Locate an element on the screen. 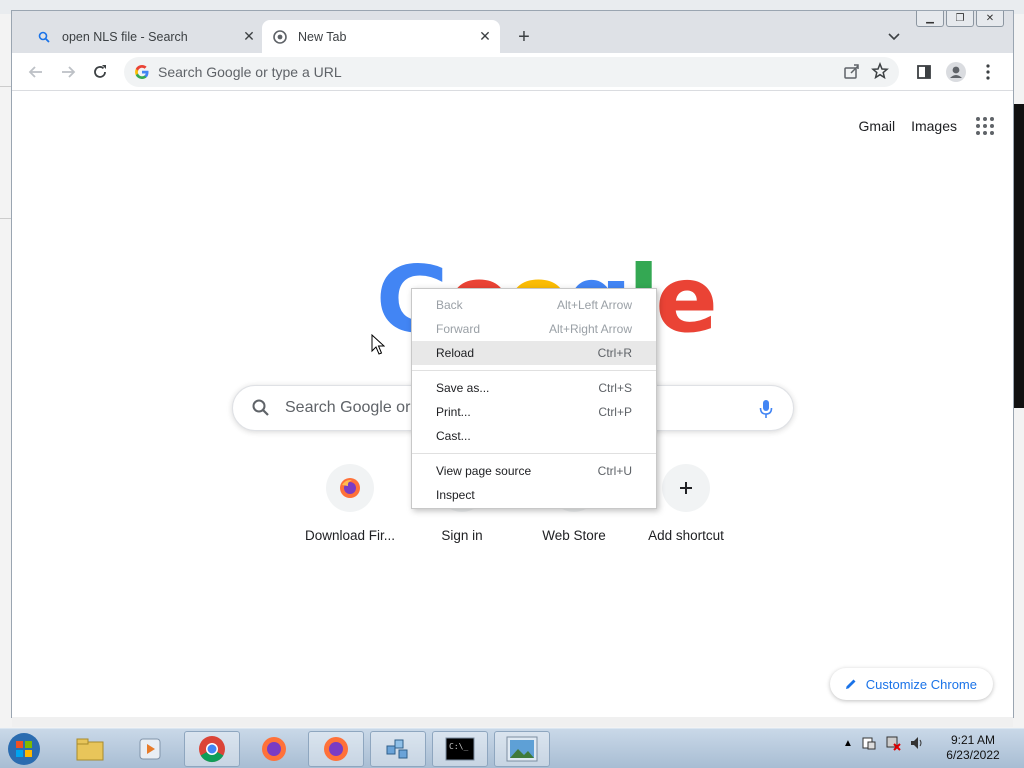 The width and height of the screenshot is (1024, 768). menu-button is located at coordinates (988, 72).